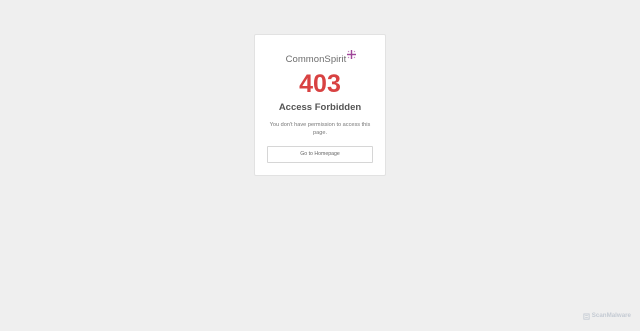 The image size is (640, 331). I want to click on error-title: Access Forbidden, so click(320, 107).